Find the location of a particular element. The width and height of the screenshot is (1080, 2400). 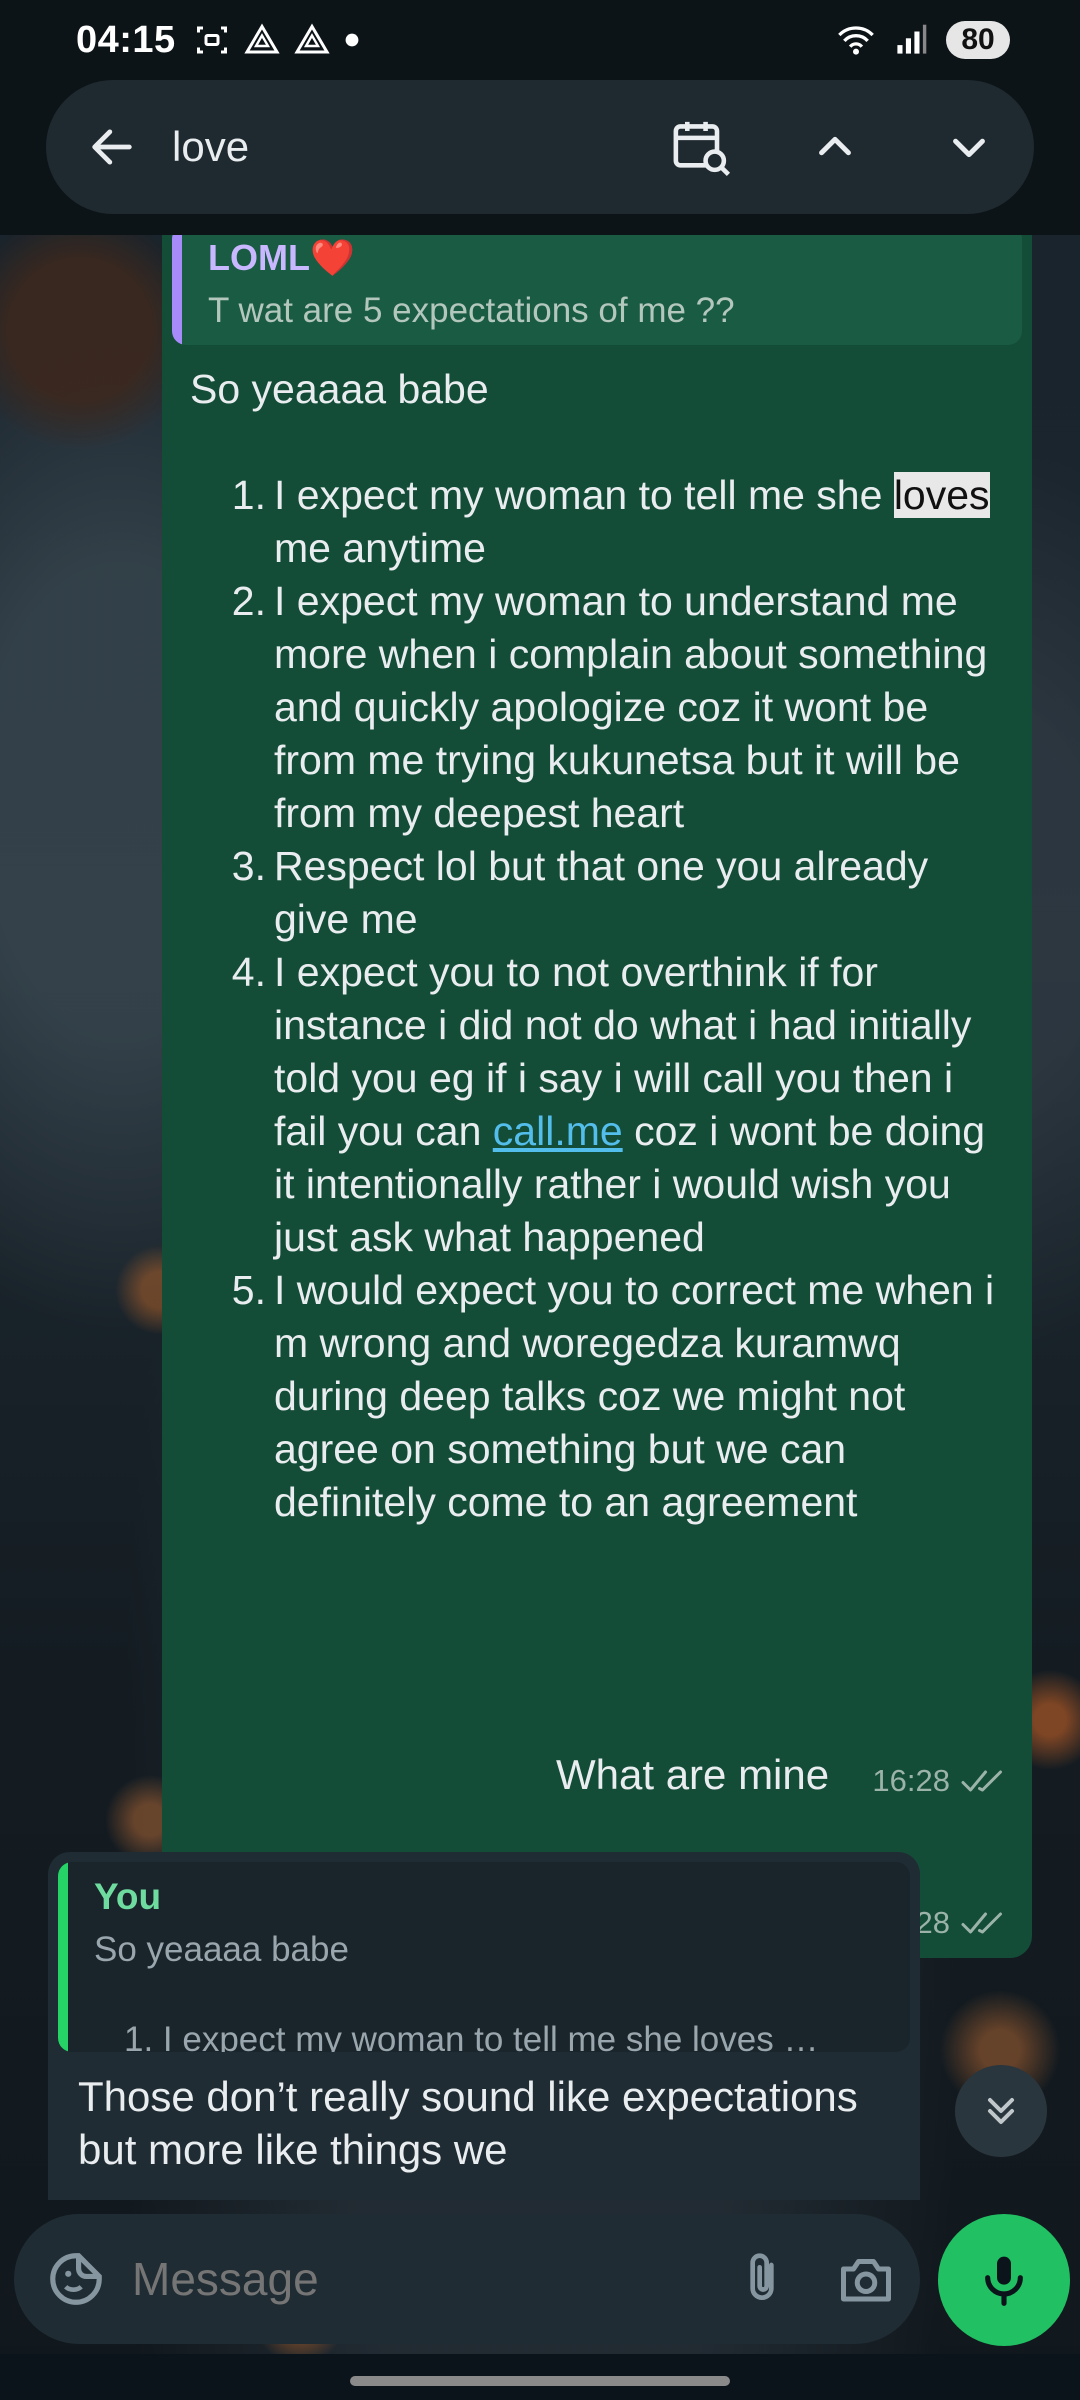

message-intro: So yeaaaa babe is located at coordinates (339, 389).